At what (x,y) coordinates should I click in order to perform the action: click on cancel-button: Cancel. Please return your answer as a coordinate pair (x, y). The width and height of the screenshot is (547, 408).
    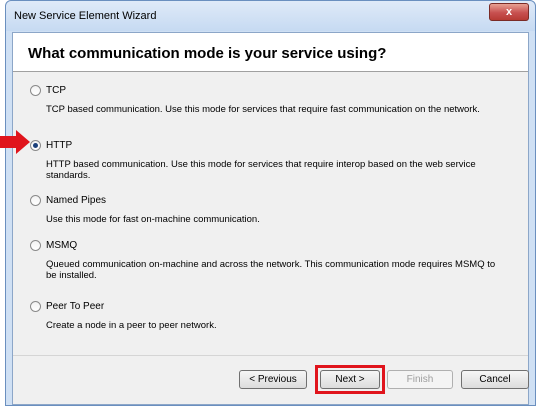
    Looking at the image, I should click on (495, 379).